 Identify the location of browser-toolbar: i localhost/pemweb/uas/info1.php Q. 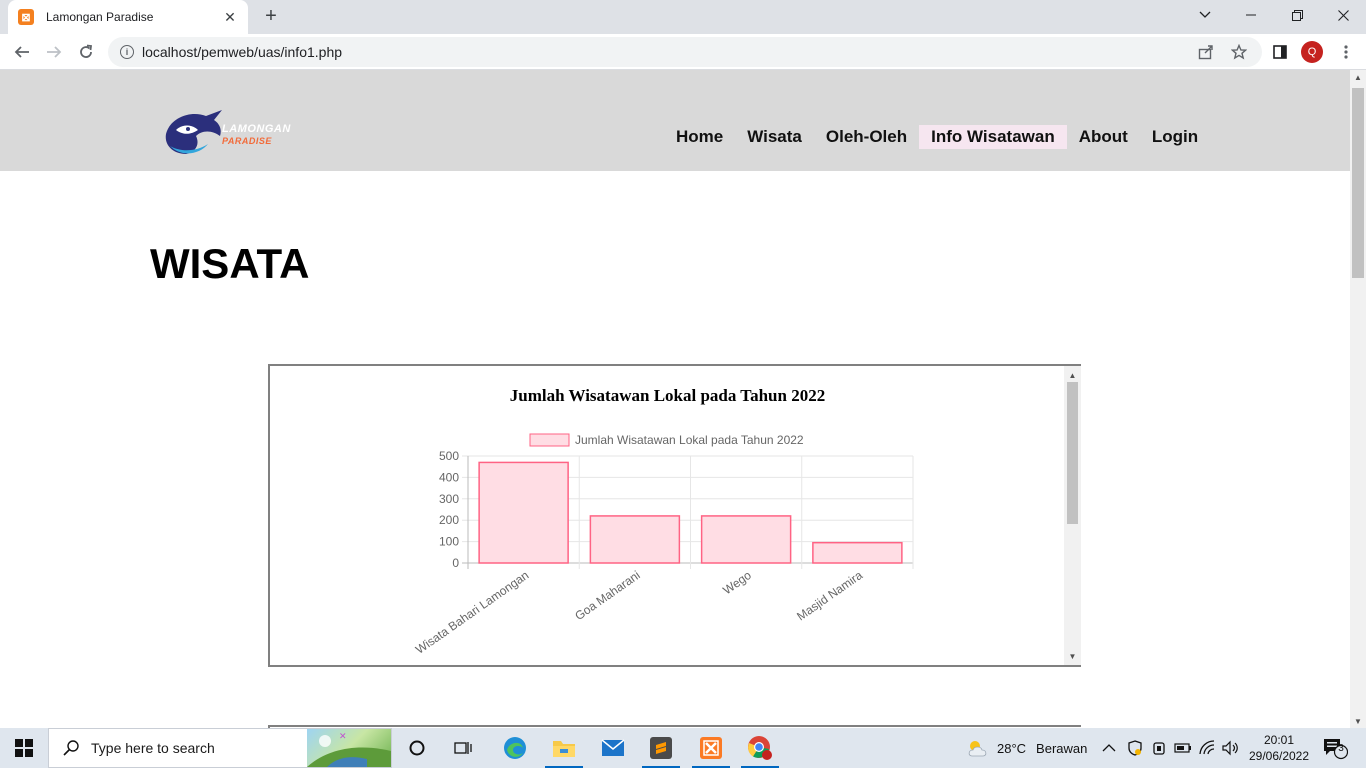
(683, 52).